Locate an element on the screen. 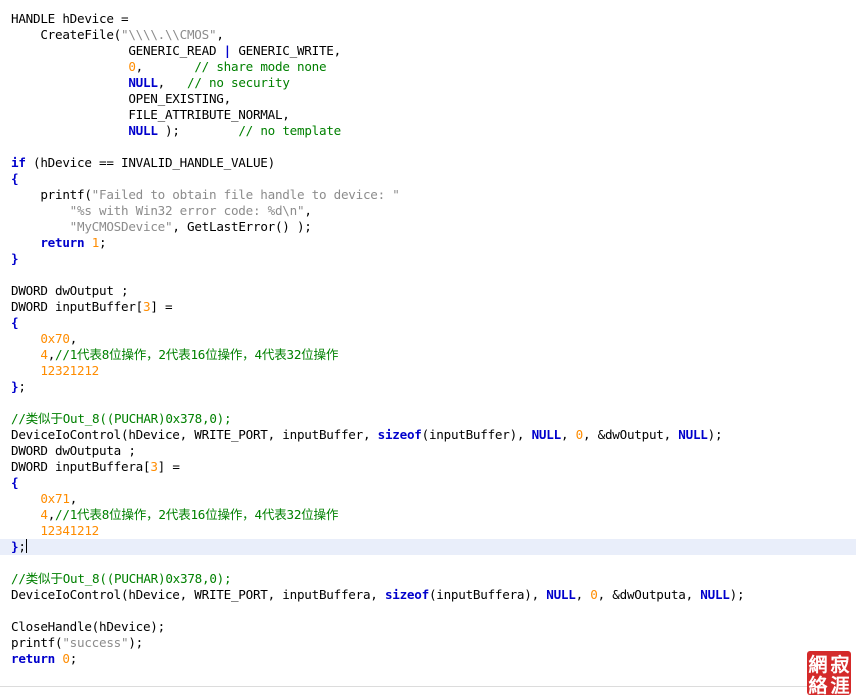 The image size is (856, 700). code-line: DWORD inputBuffera[3] = is located at coordinates (428, 467).